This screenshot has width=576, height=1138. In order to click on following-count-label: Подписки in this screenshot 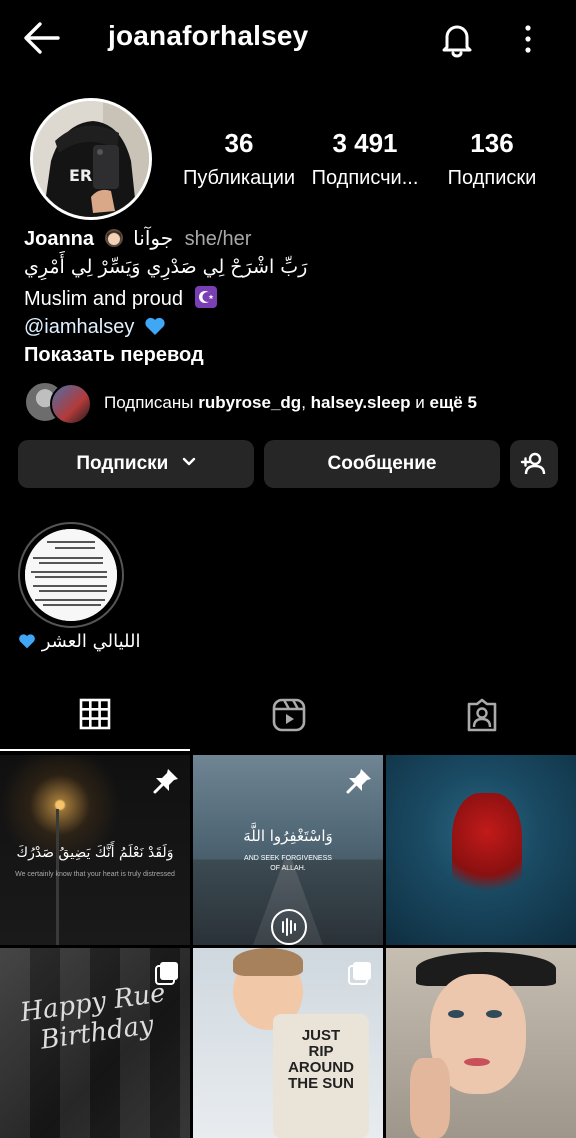, I will do `click(492, 178)`.